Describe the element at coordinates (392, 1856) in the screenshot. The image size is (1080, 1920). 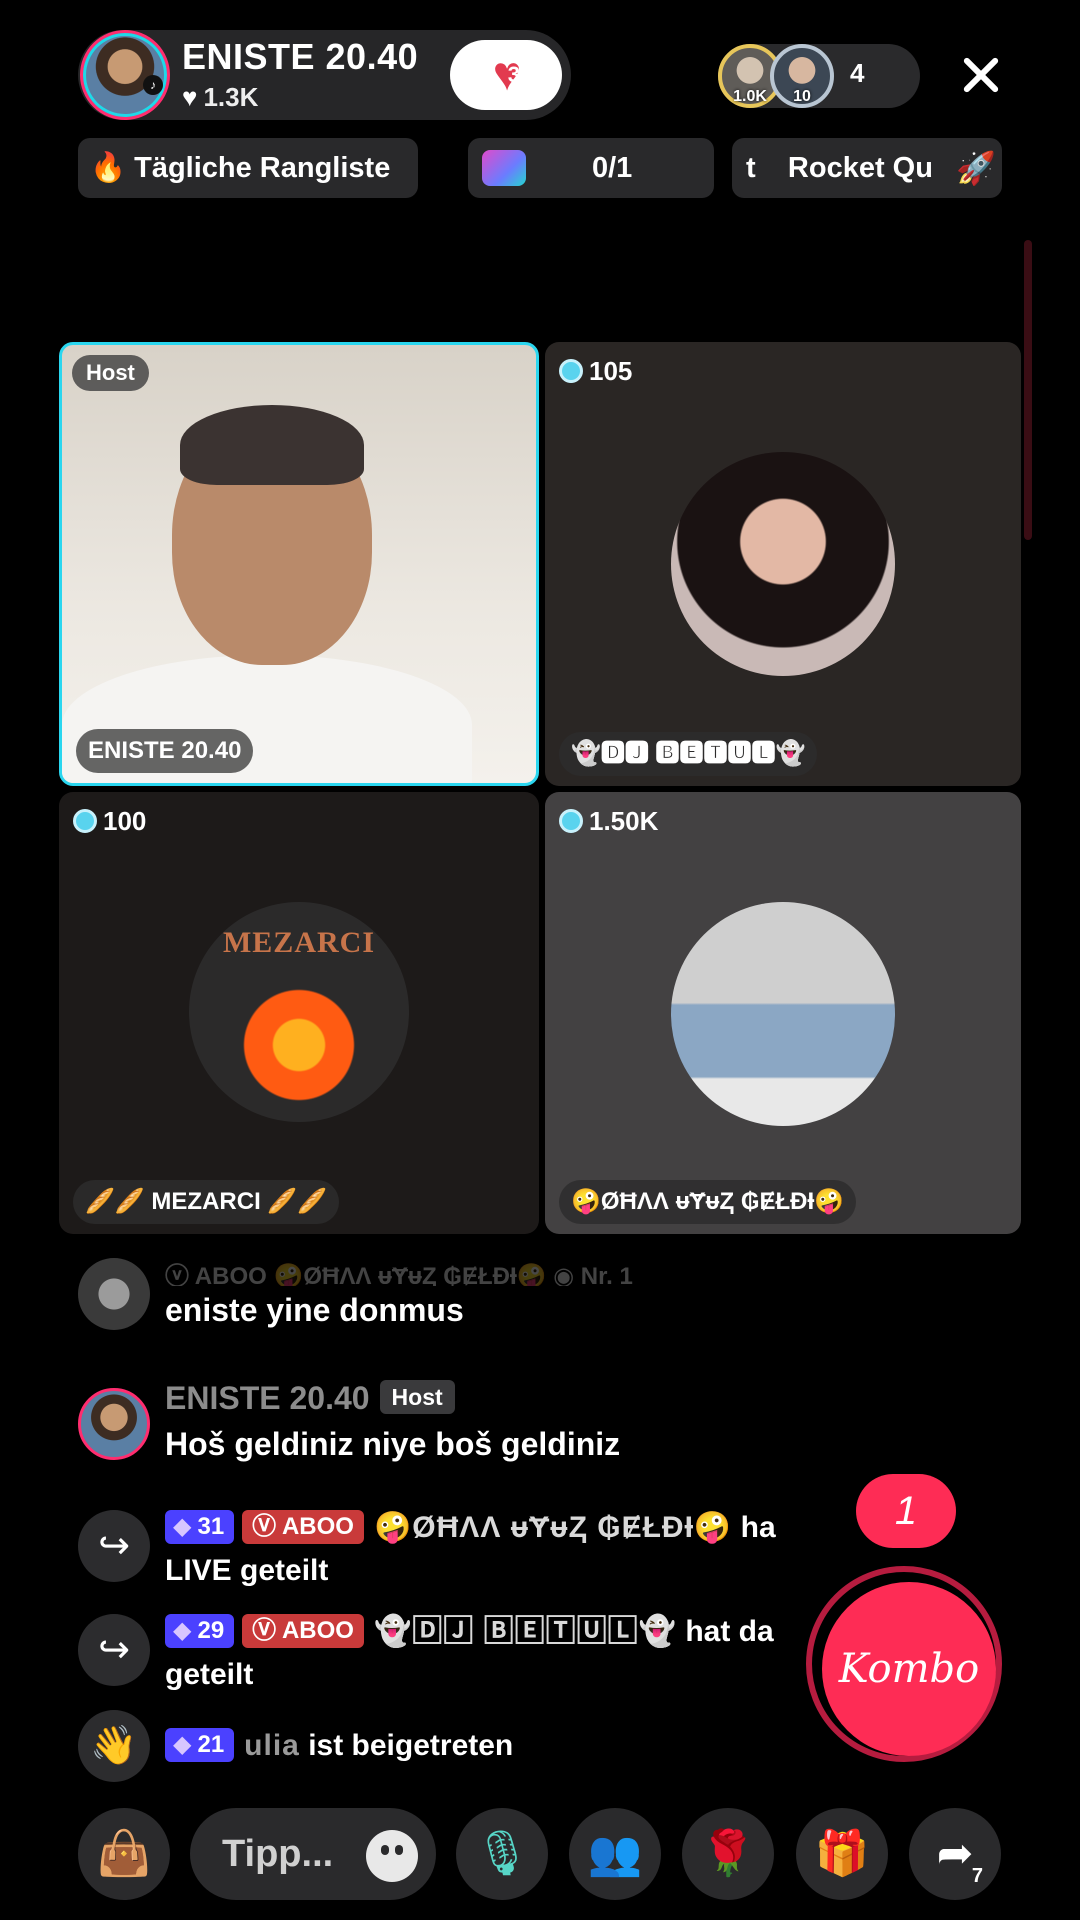
I see `emoji-icon` at that location.